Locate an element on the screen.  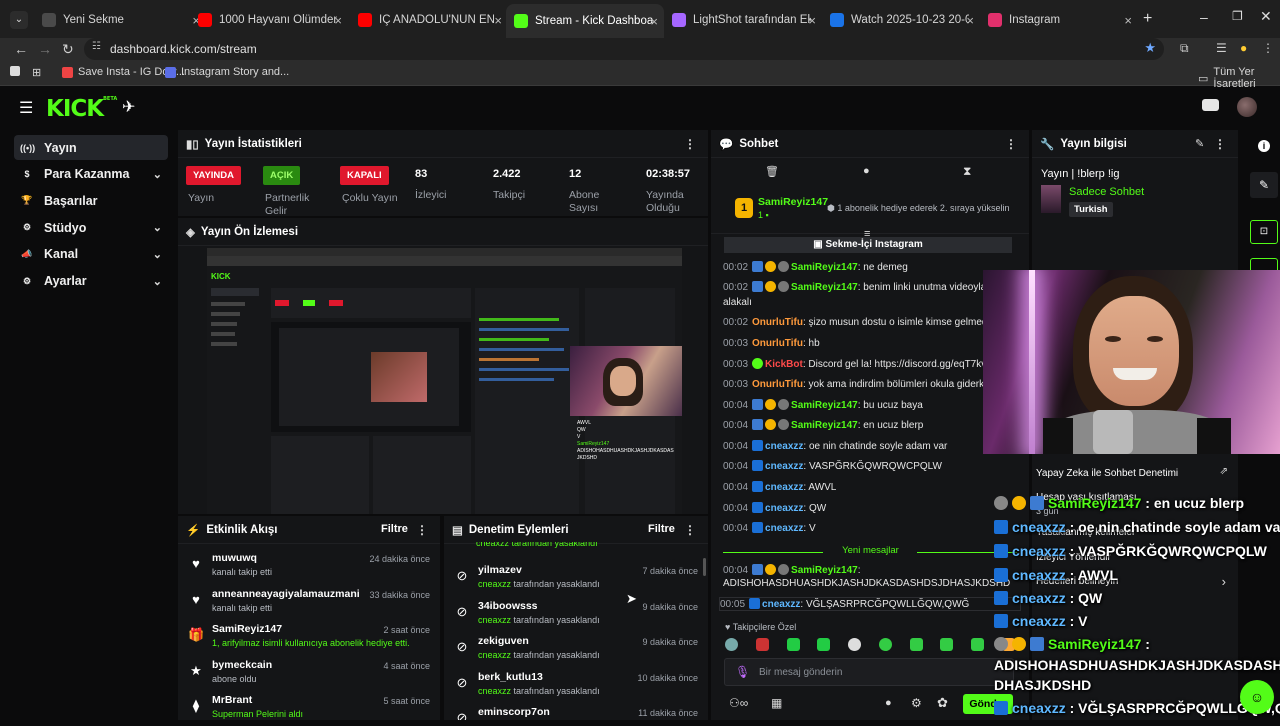
rocket-icon: ✈ is located at coordinates (128, 107).